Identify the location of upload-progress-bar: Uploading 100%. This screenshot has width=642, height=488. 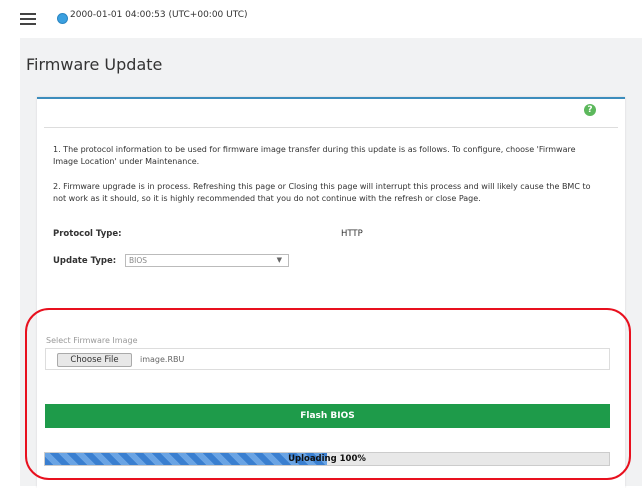
(327, 459).